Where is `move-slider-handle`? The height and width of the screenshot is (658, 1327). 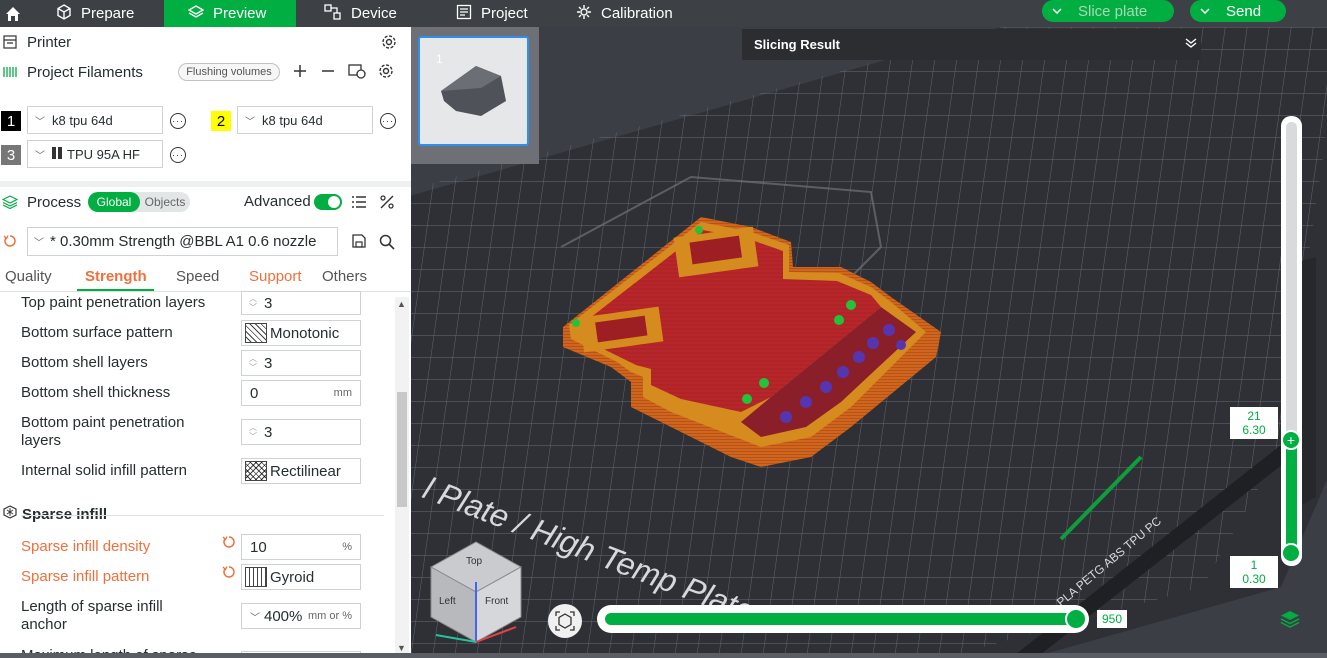 move-slider-handle is located at coordinates (1076, 619).